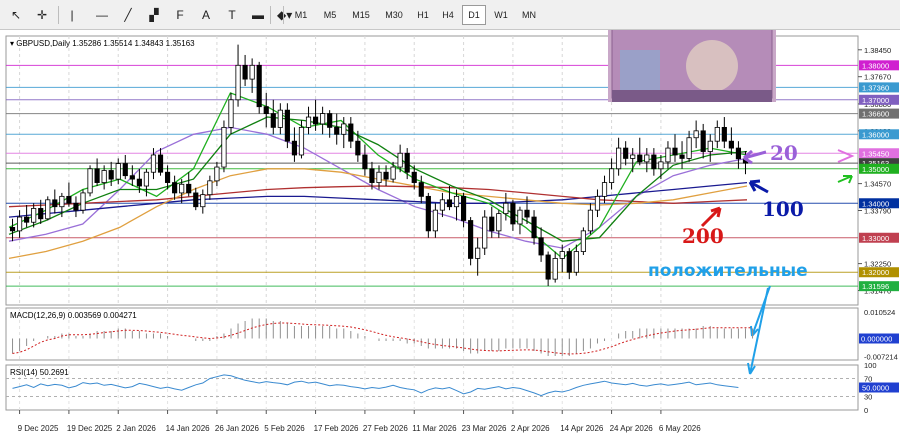 The image size is (900, 440). I want to click on banknote-strip, so click(692, 96).